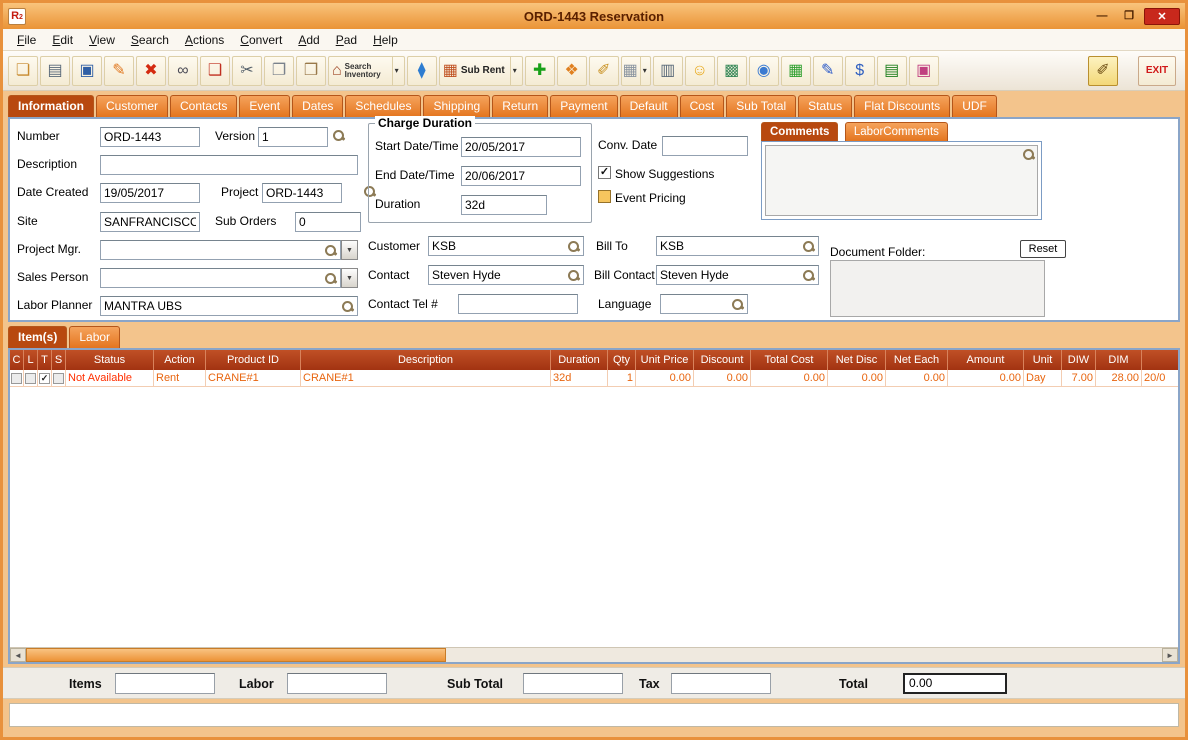 This screenshot has width=1188, height=740. Describe the element at coordinates (220, 278) in the screenshot. I see `sales-person-field` at that location.